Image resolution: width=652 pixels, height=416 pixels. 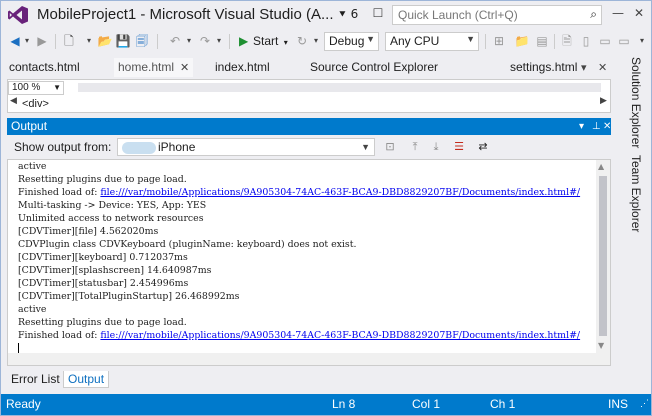 What do you see at coordinates (42, 41) in the screenshot?
I see `navigate-forward-icon: ▶` at bounding box center [42, 41].